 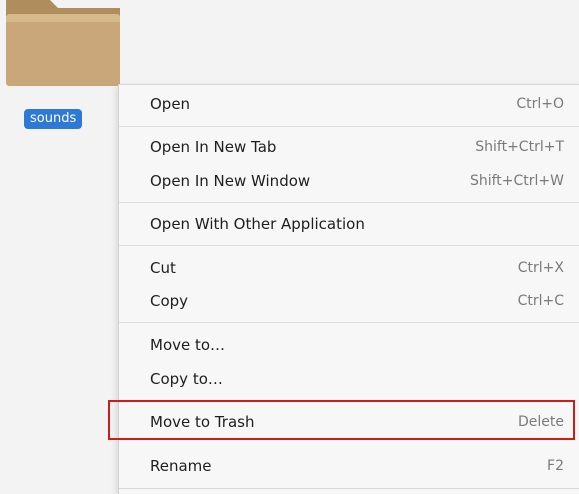 What do you see at coordinates (349, 268) in the screenshot?
I see `menu-item-cut: Cut Ctrl+X` at bounding box center [349, 268].